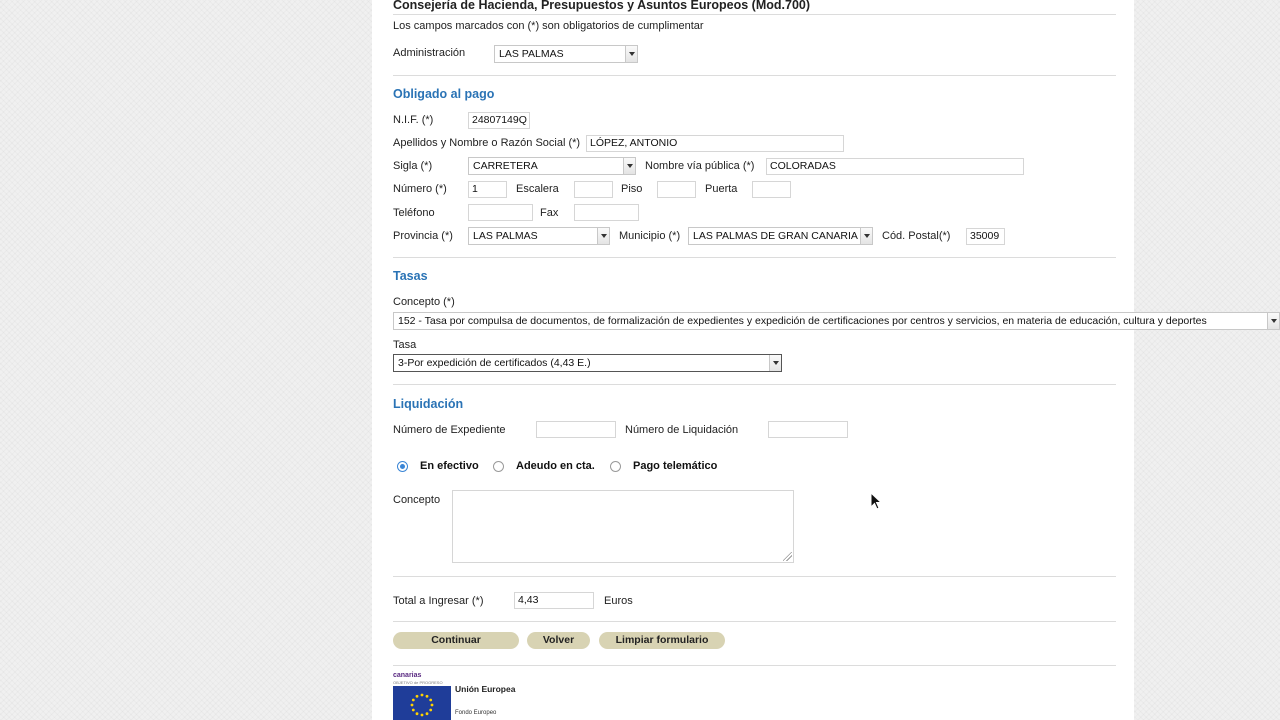 The width and height of the screenshot is (1280, 720). I want to click on cp-label: Cód. Postal(*), so click(916, 236).